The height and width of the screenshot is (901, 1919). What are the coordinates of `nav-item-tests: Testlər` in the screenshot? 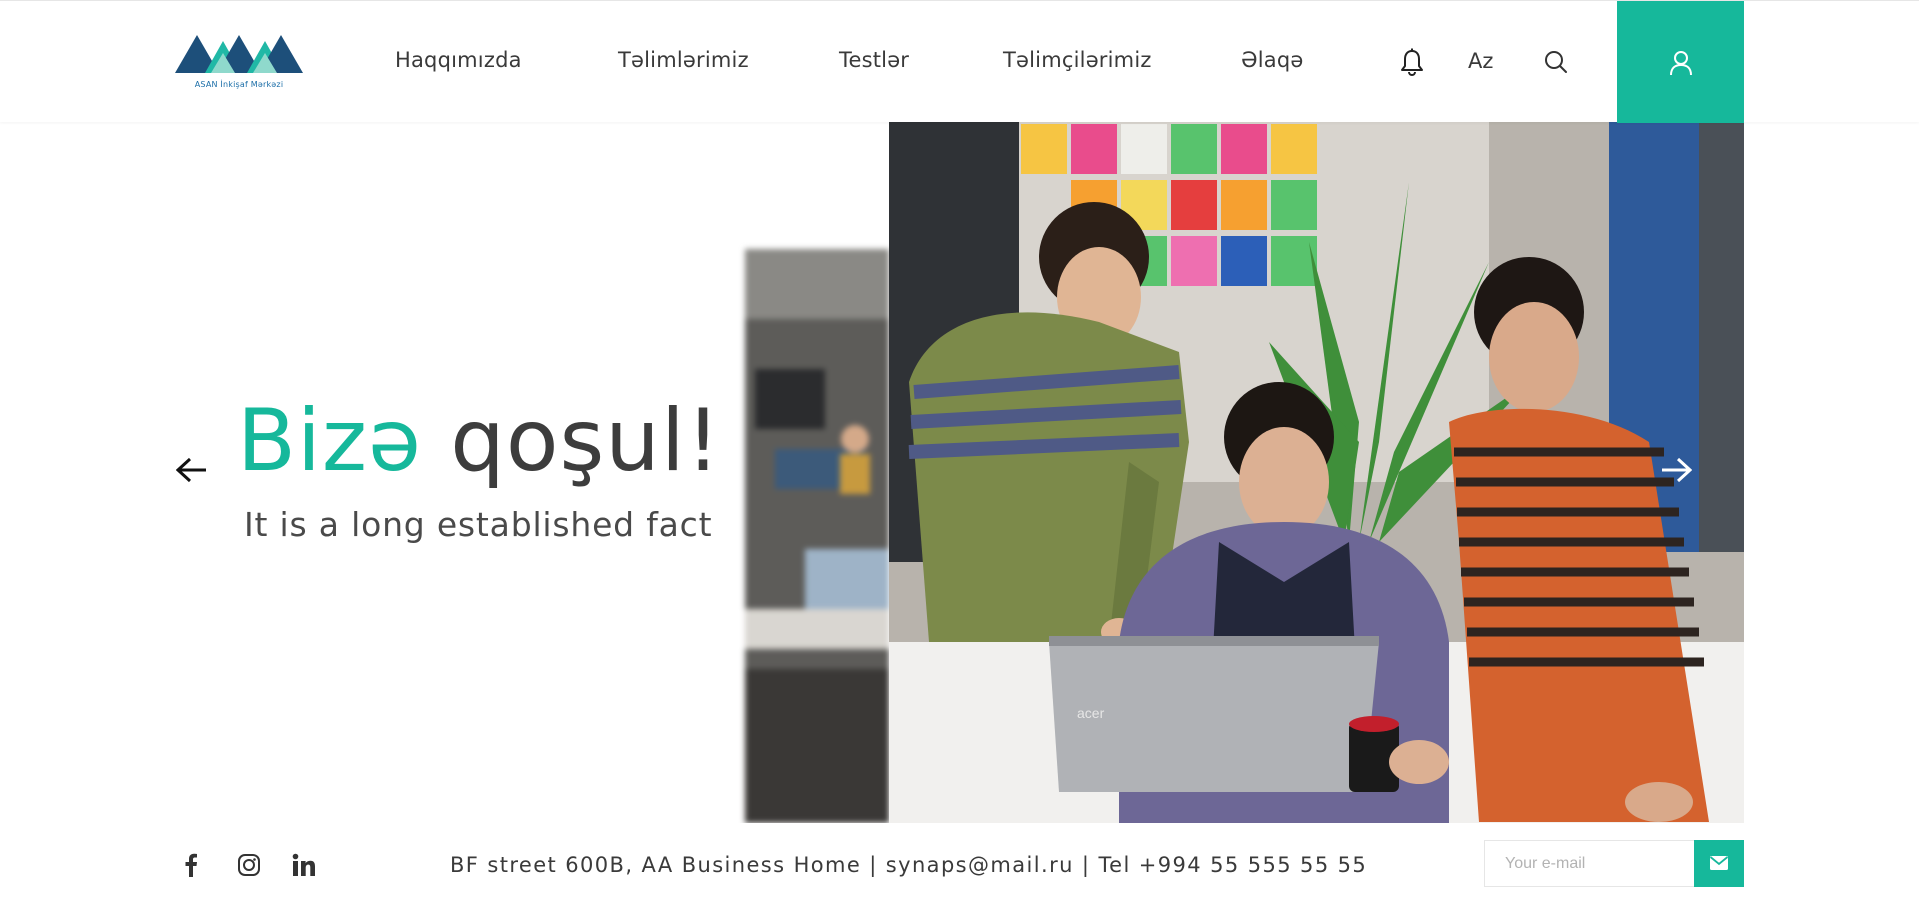 It's located at (874, 60).